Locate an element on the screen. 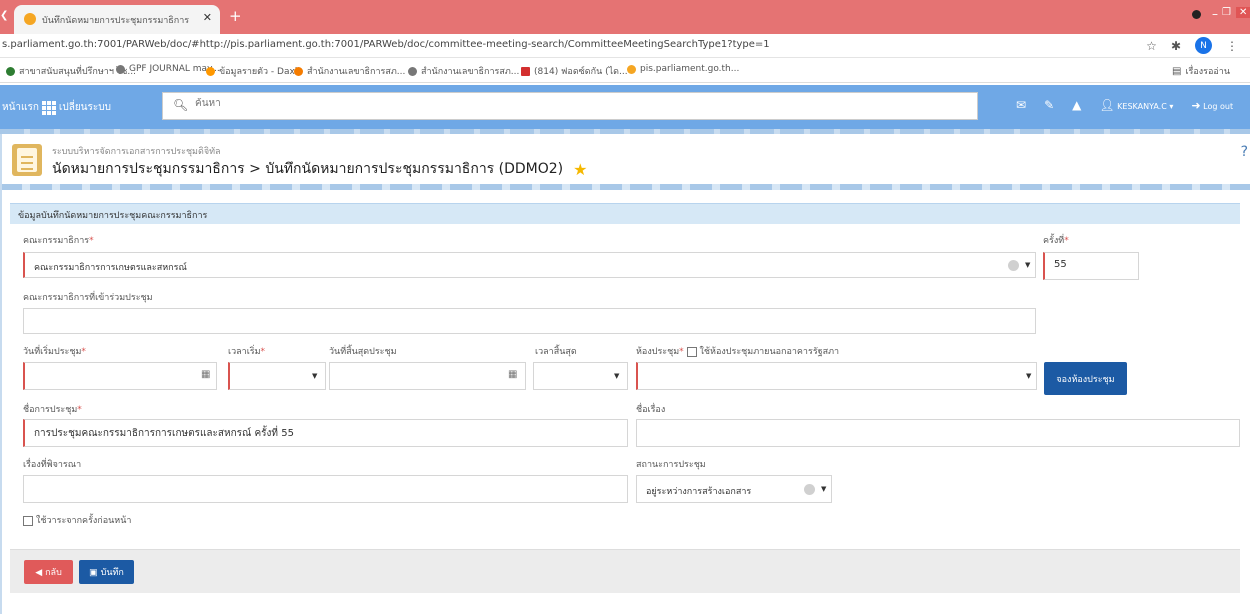  start-time-select: ▼ is located at coordinates (277, 376).